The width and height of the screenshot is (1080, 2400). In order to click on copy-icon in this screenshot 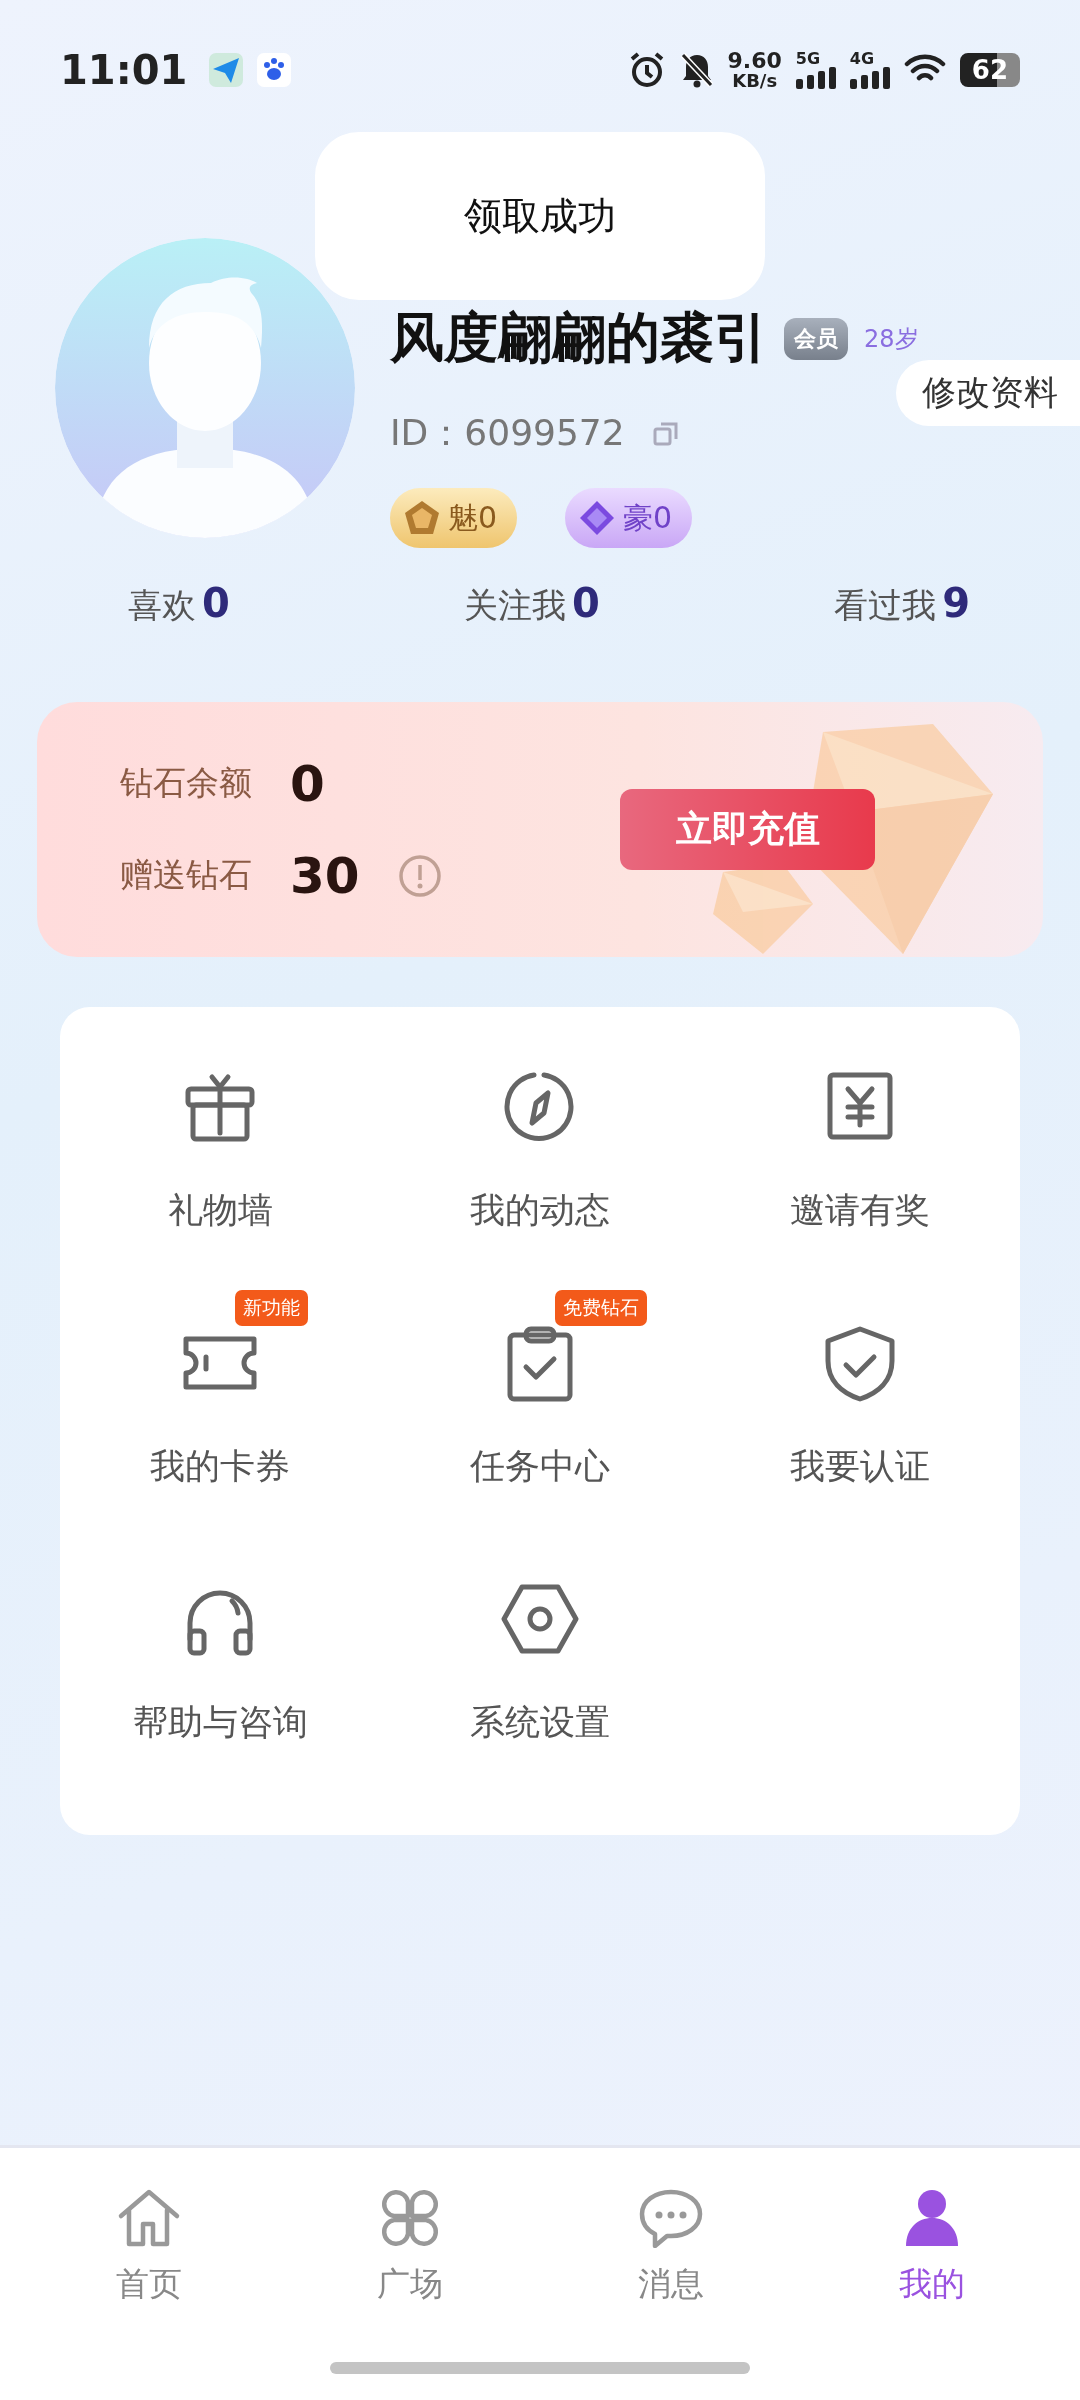, I will do `click(665, 433)`.